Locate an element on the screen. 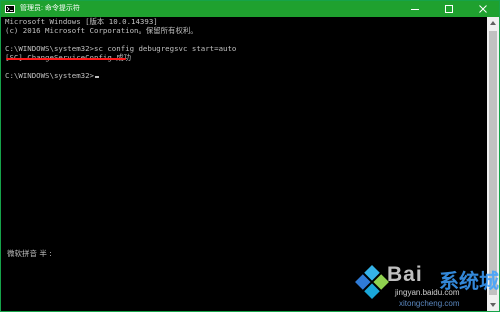 Image resolution: width=500 pixels, height=312 pixels. console-line: (c) 2016 Microsoft Corporation。保留所有权利。 is located at coordinates (101, 30).